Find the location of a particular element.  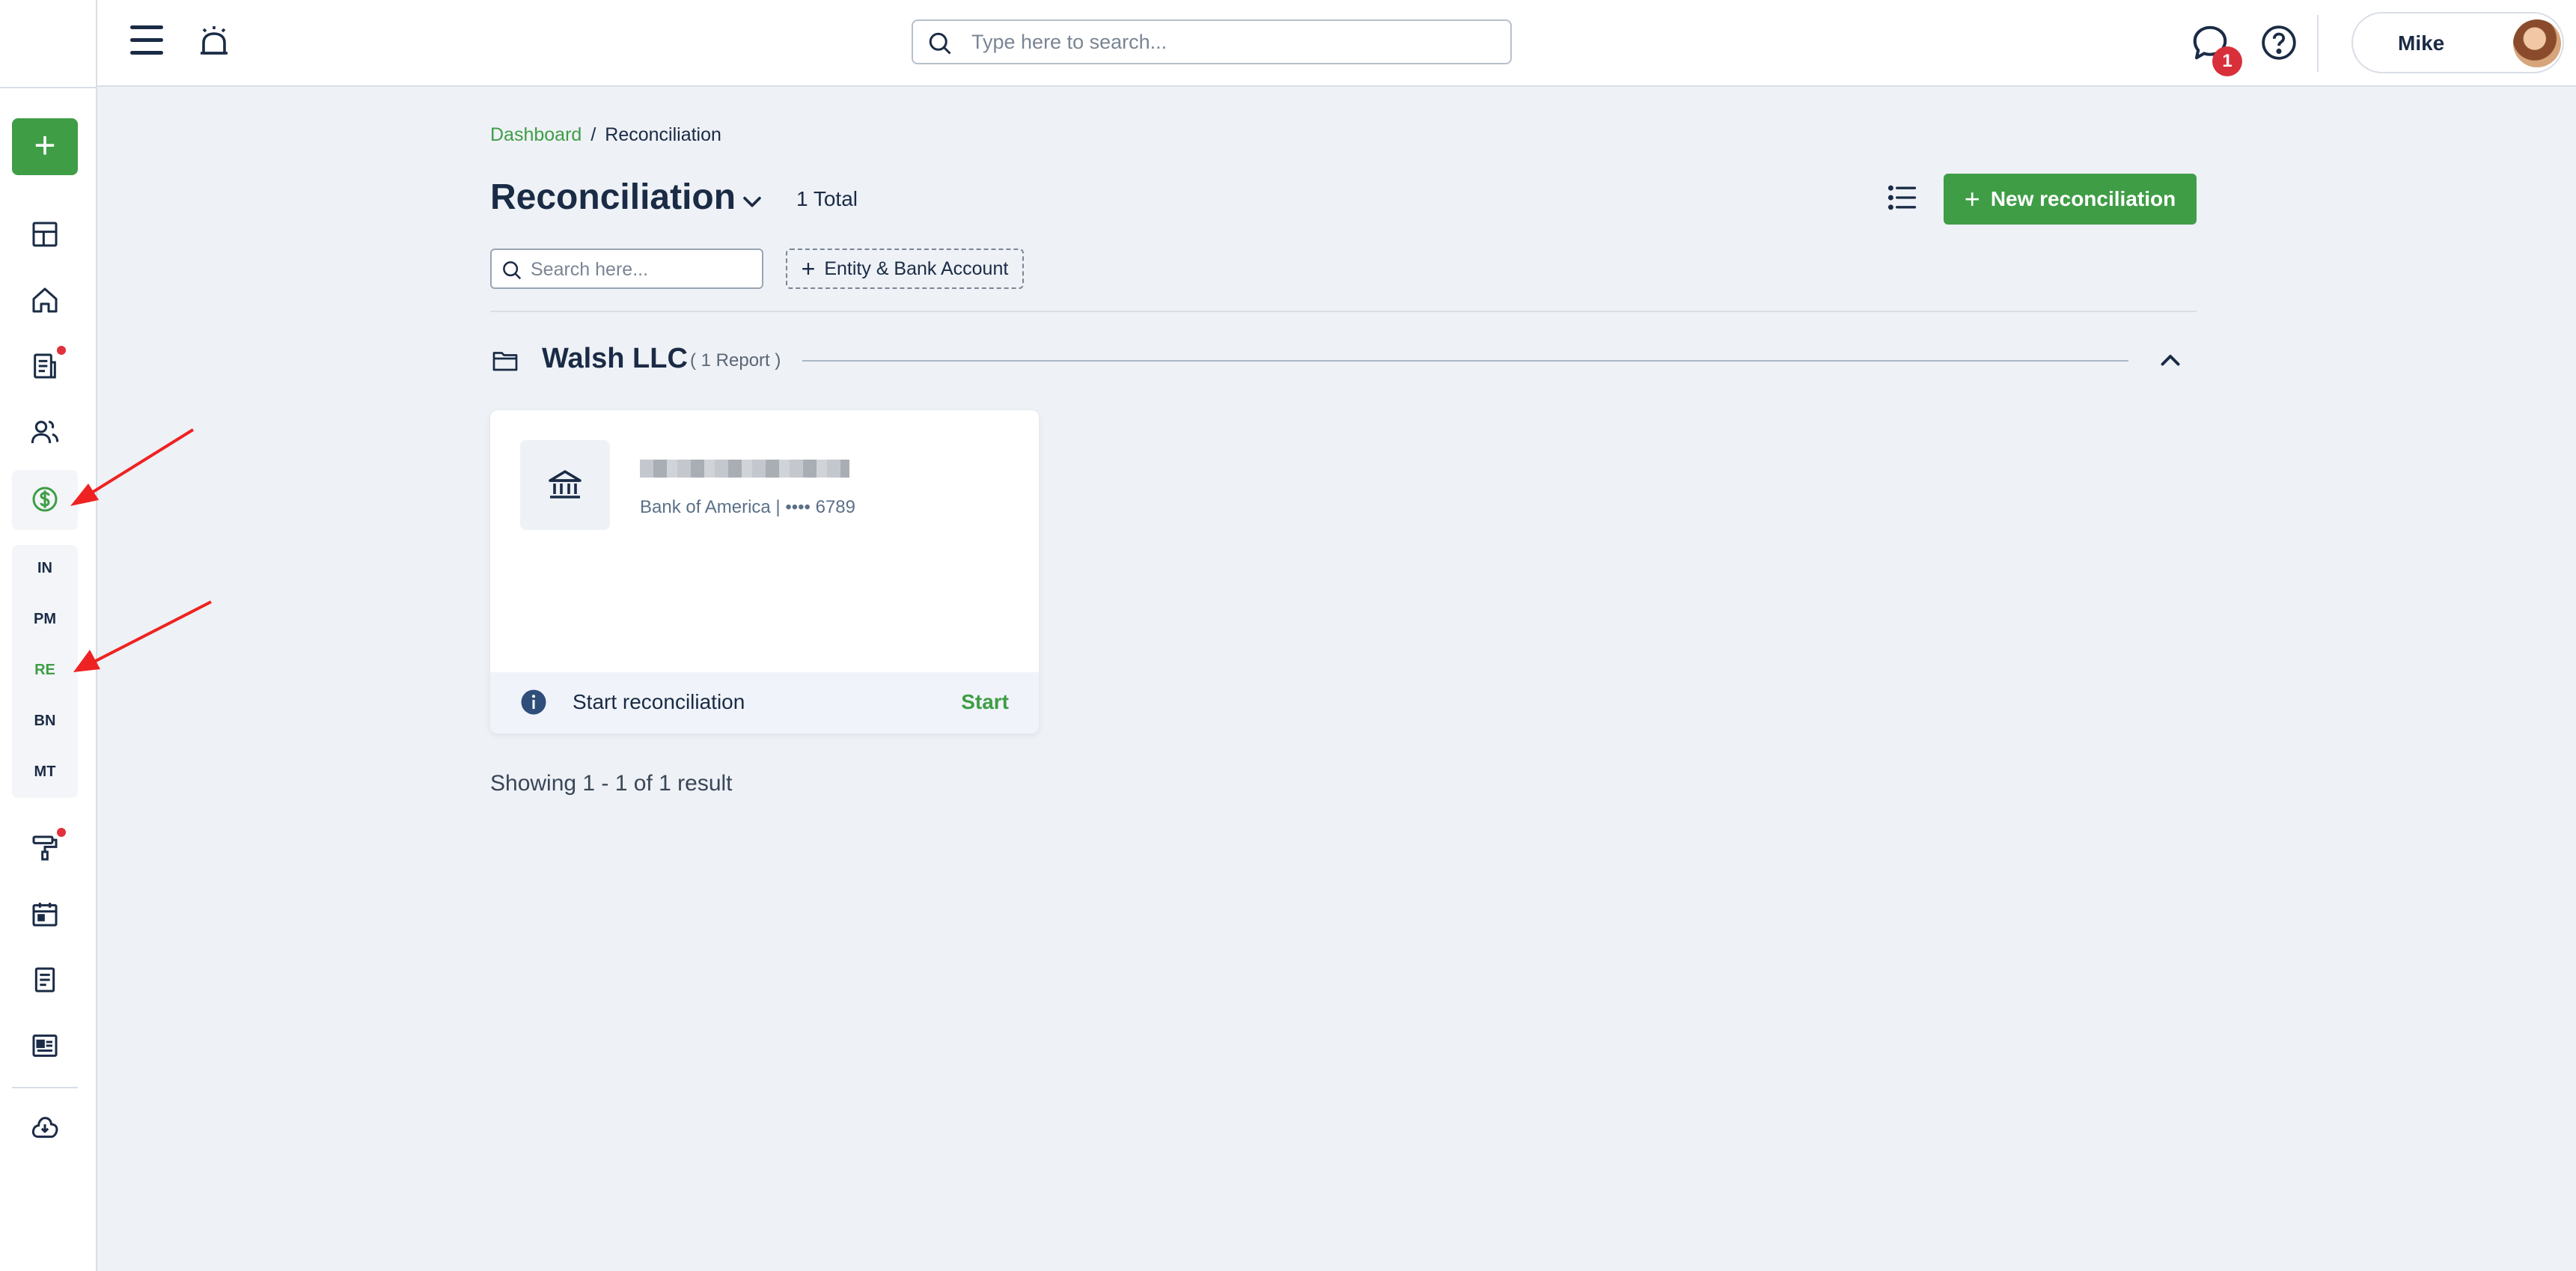

top-bar: 1 Mike is located at coordinates (1336, 43).